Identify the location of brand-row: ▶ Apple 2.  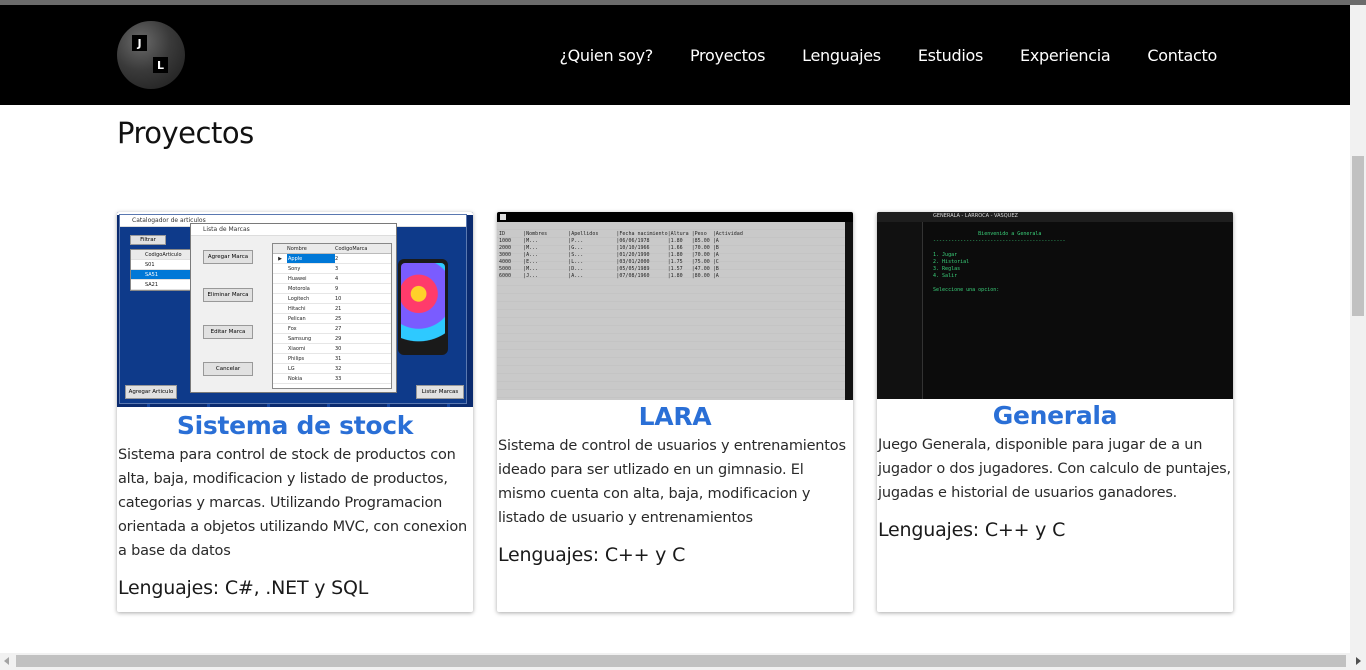
(332, 259).